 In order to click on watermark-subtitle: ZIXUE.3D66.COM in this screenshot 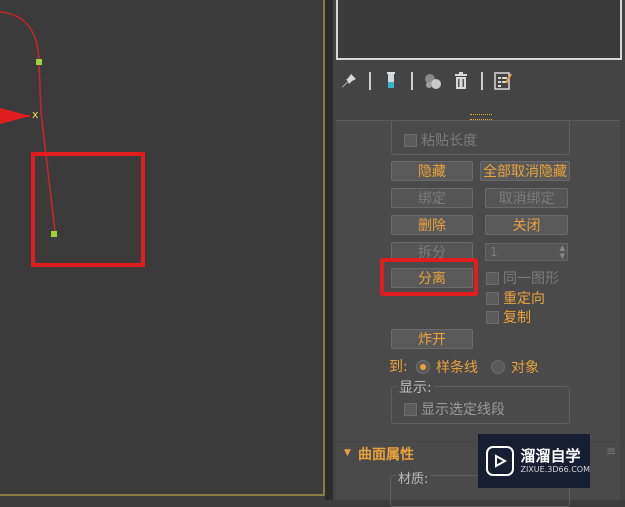, I will do `click(555, 469)`.